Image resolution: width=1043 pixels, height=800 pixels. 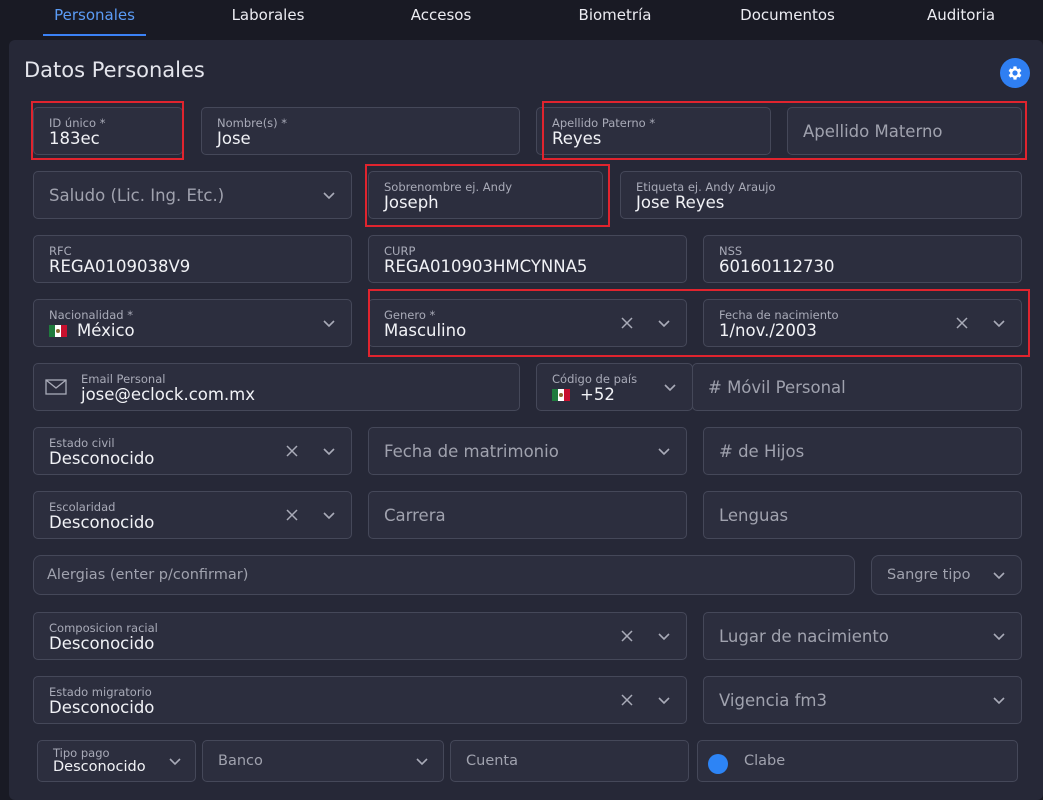 What do you see at coordinates (857, 387) in the screenshot?
I see `movil-field: # Móvil Personal` at bounding box center [857, 387].